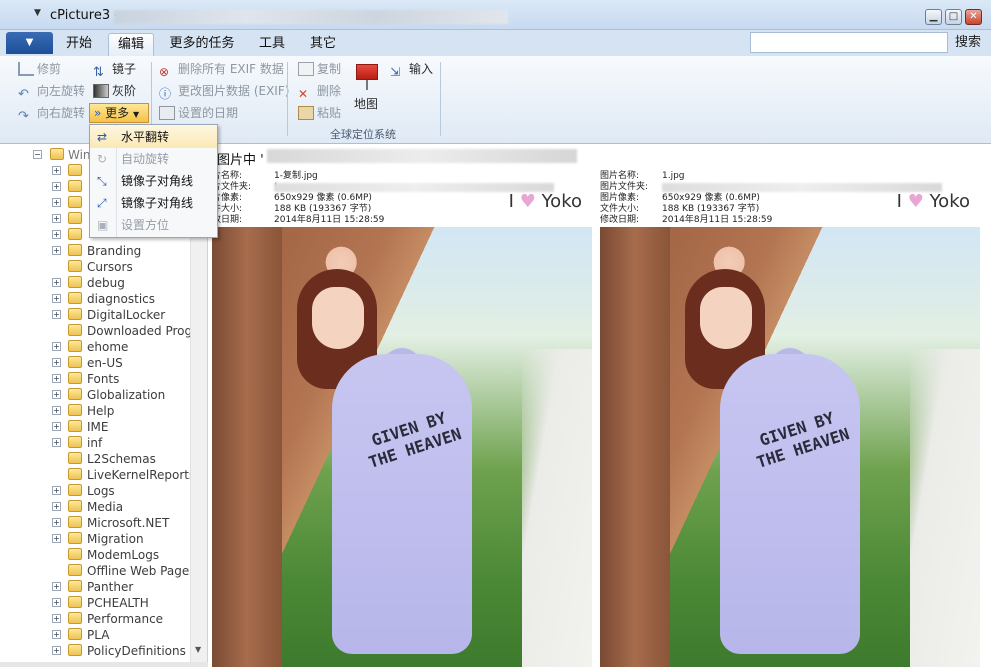 The image size is (991, 667). Describe the element at coordinates (119, 113) in the screenshot. I see `more-dropdown-button: » 更多 ▼` at that location.